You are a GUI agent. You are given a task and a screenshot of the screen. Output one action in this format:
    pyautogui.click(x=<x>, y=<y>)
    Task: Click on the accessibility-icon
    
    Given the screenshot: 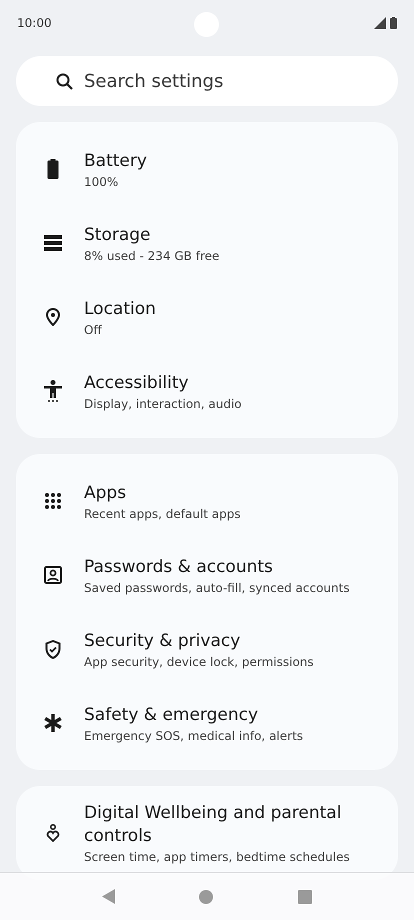 What is the action you would take?
    pyautogui.click(x=53, y=391)
    